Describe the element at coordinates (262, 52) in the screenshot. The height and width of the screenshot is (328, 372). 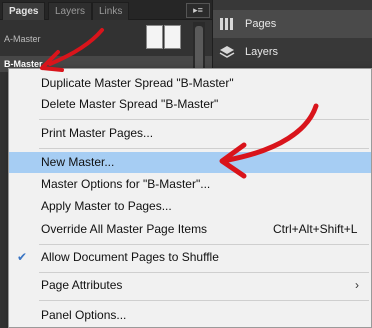
I see `dock-label-layers: Layers` at that location.